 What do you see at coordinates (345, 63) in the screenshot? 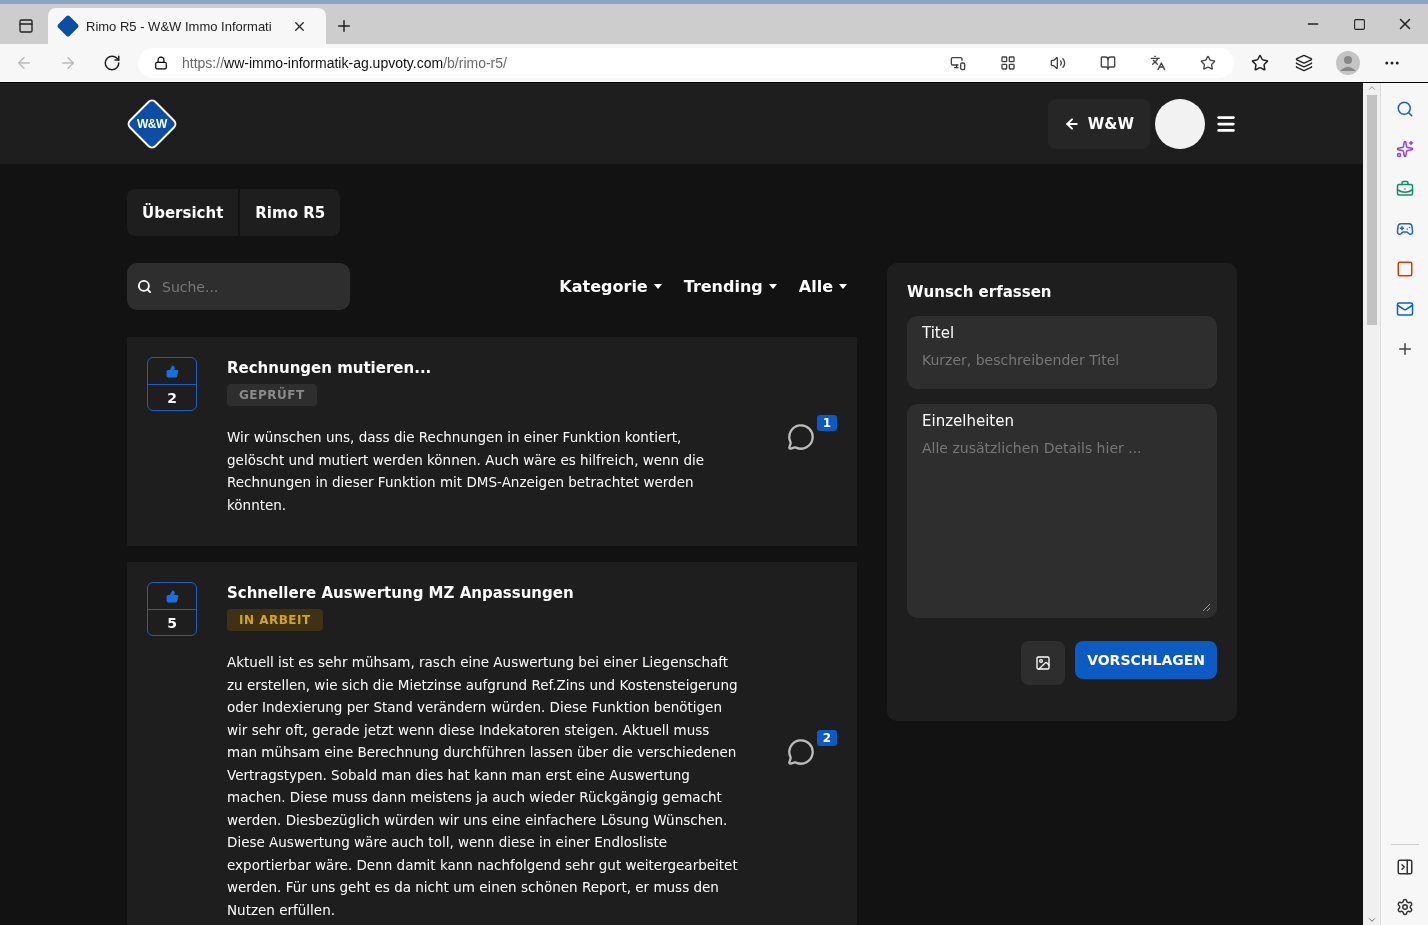
I see `url-text: https://ww-immo-informatik-ag.upvoty.com/b/rimo-r5/` at bounding box center [345, 63].